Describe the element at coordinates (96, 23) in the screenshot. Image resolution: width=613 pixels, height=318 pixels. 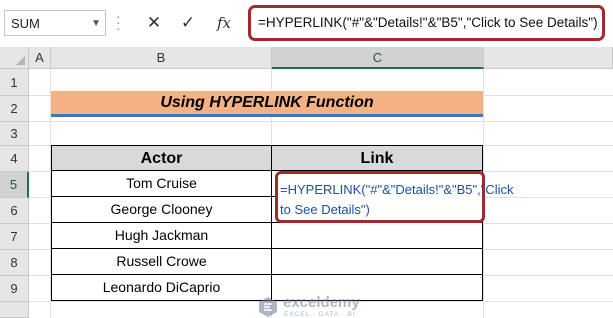
I see `chevron-down-icon: ▼` at that location.